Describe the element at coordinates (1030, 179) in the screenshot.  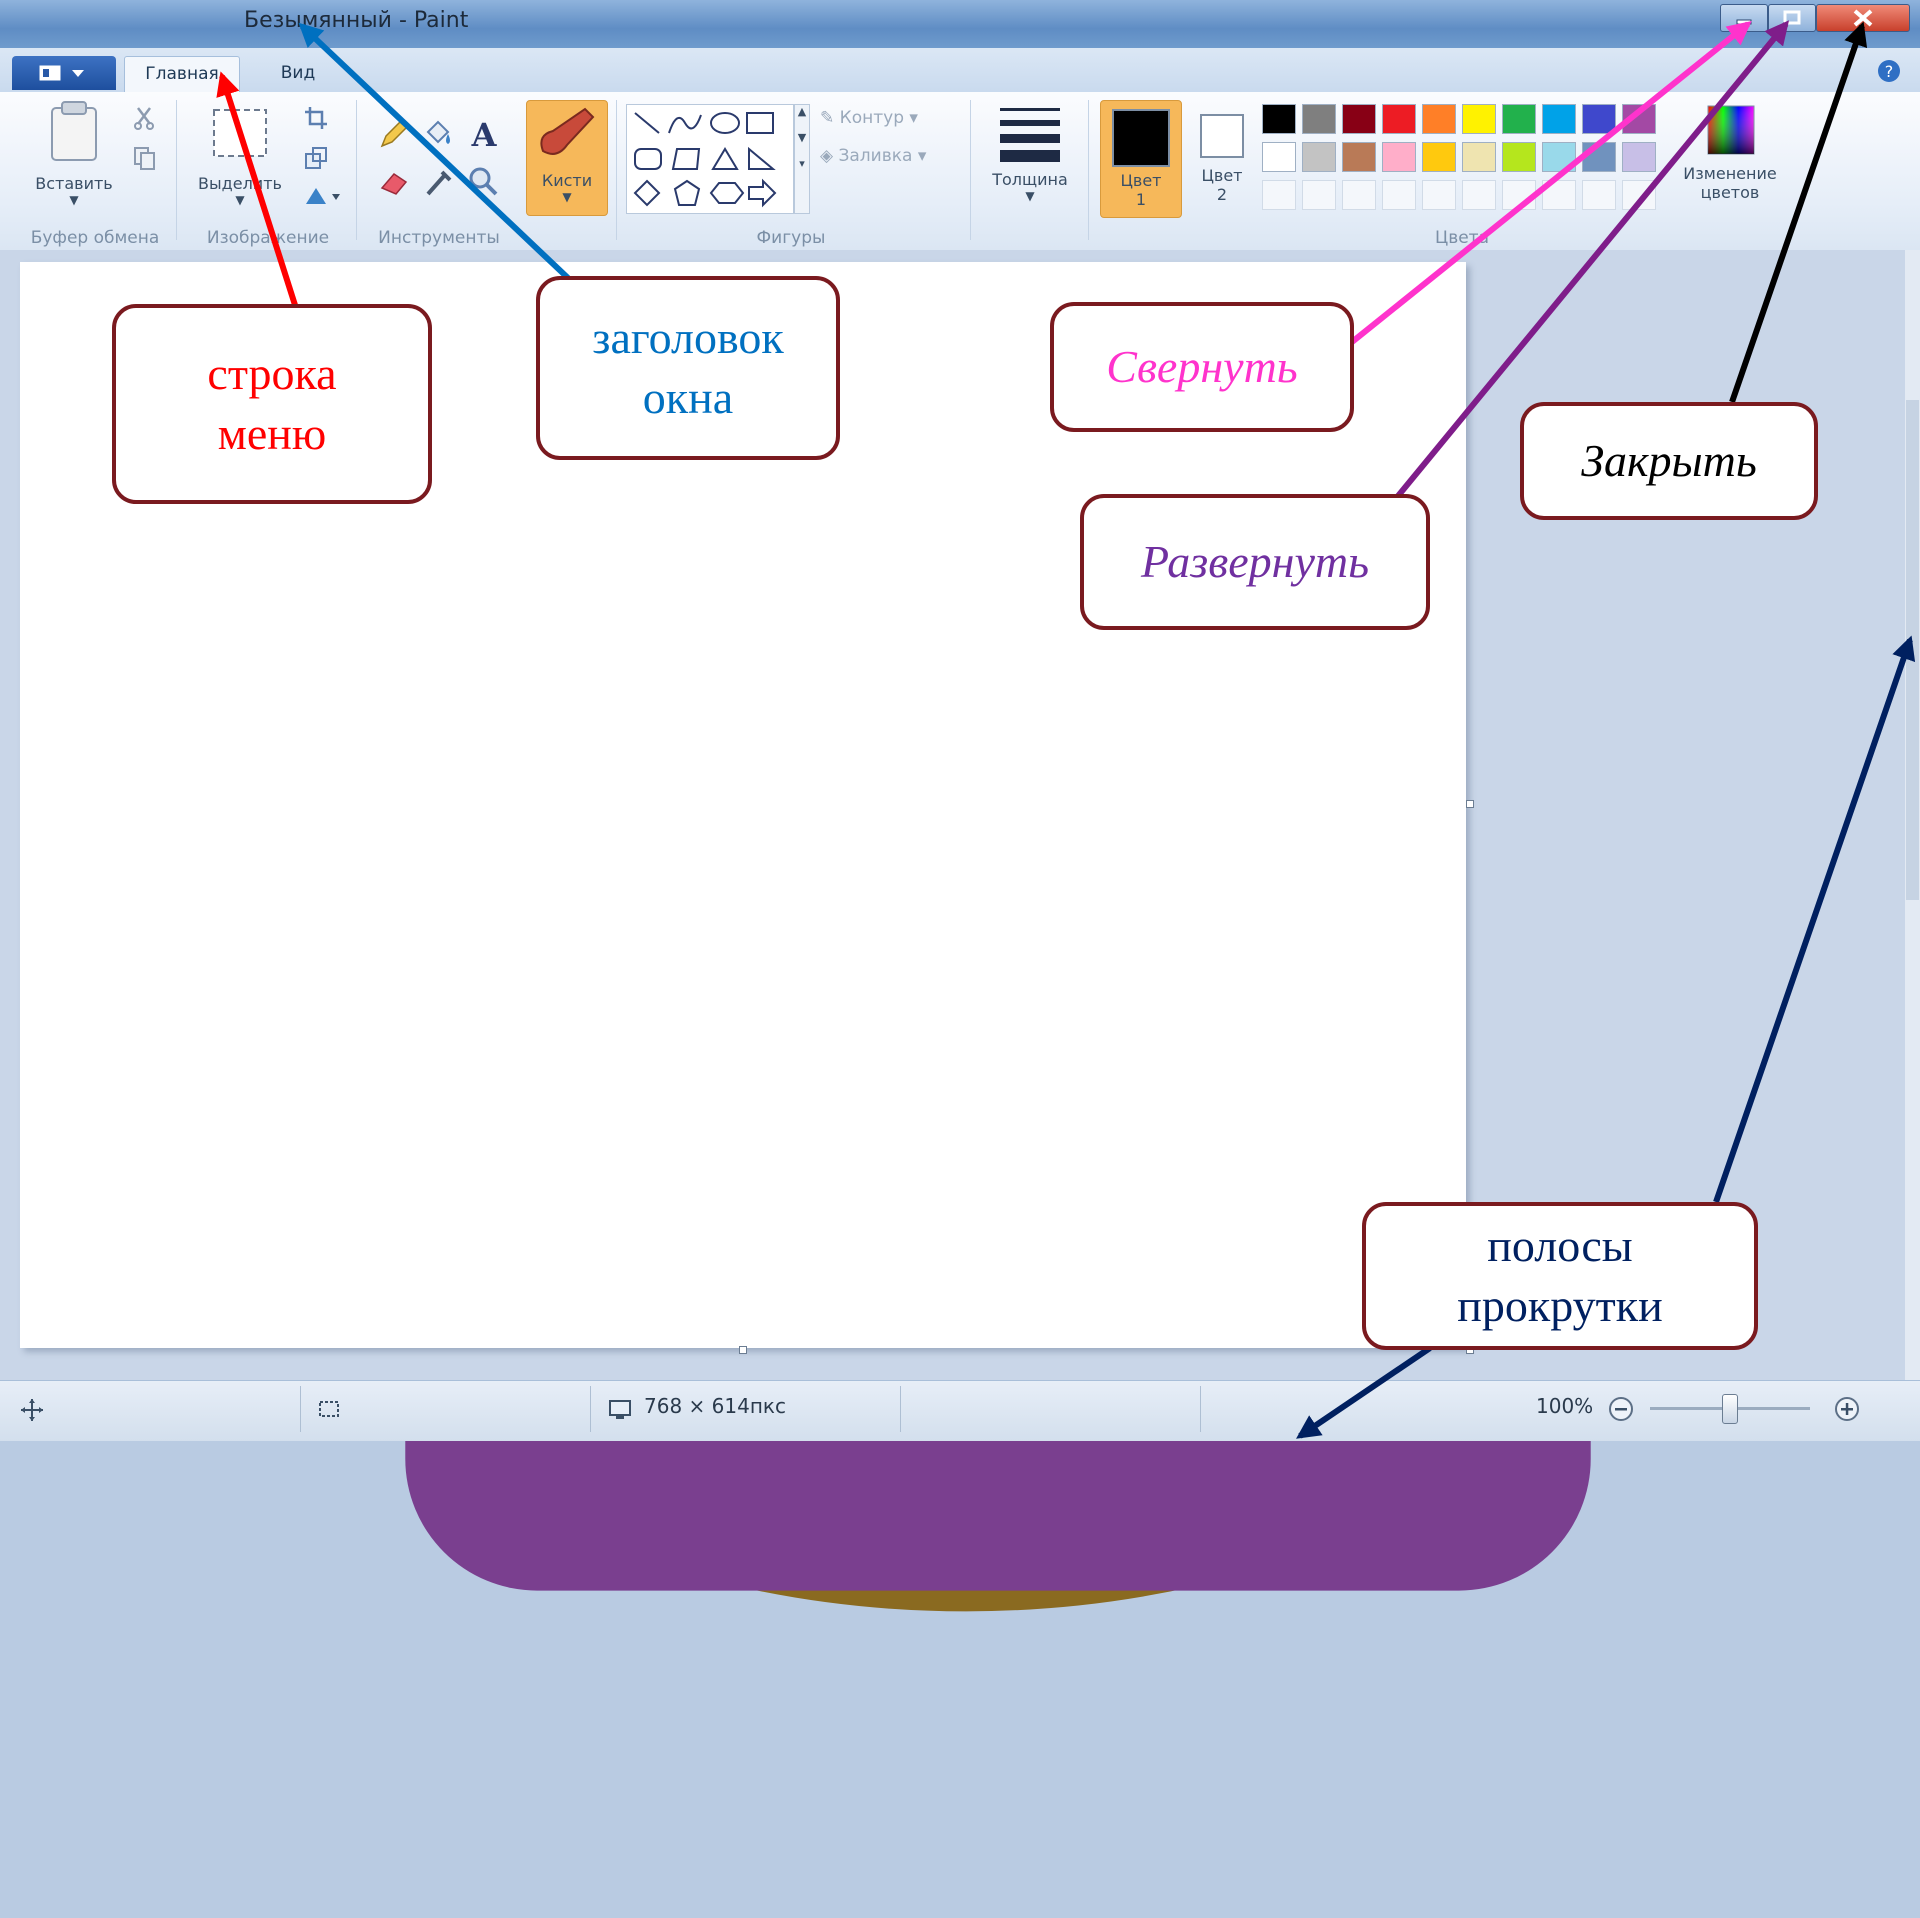
I see `thickness-label: Толщина` at that location.